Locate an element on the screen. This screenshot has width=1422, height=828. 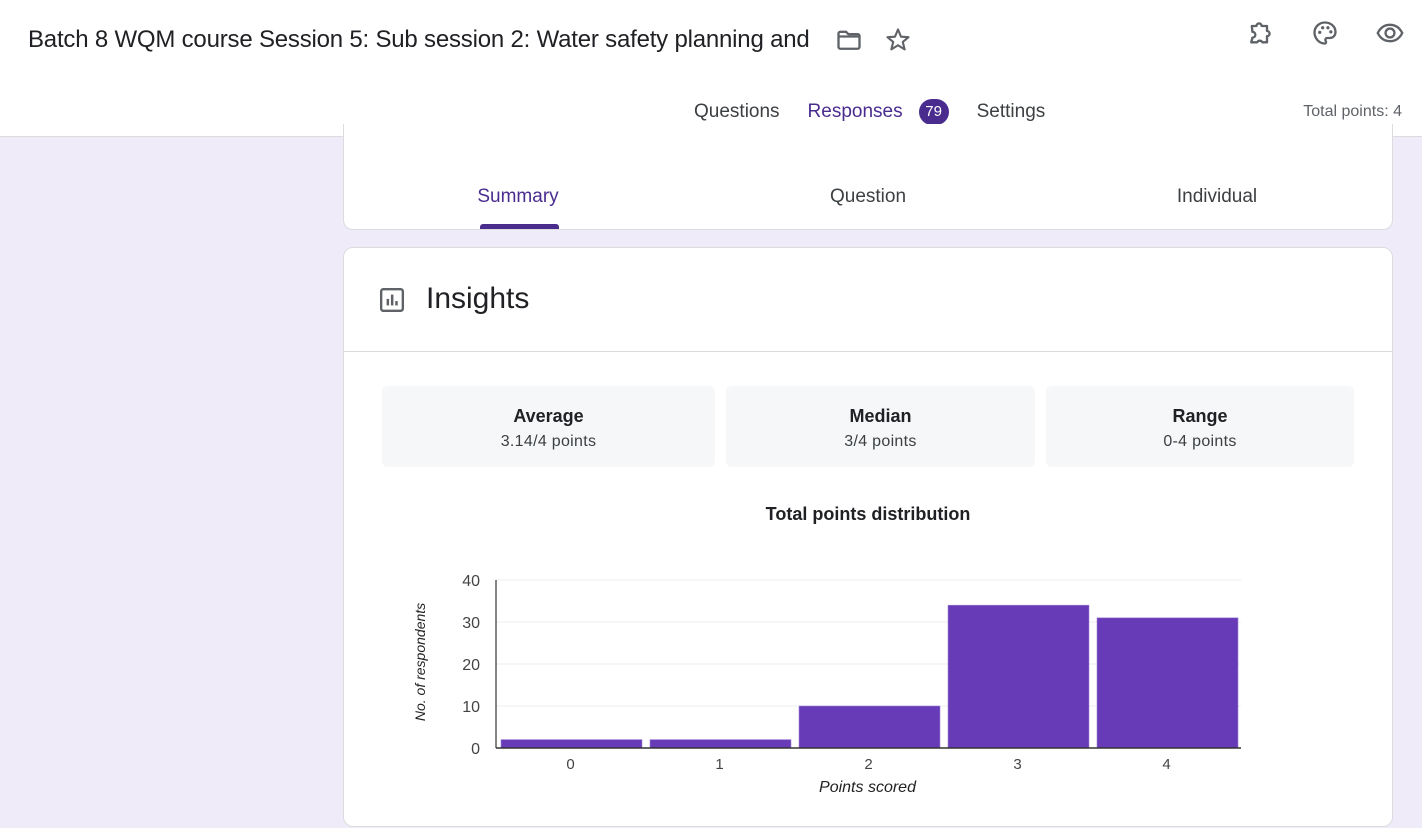
addon-puzzle-icon is located at coordinates (1260, 33).